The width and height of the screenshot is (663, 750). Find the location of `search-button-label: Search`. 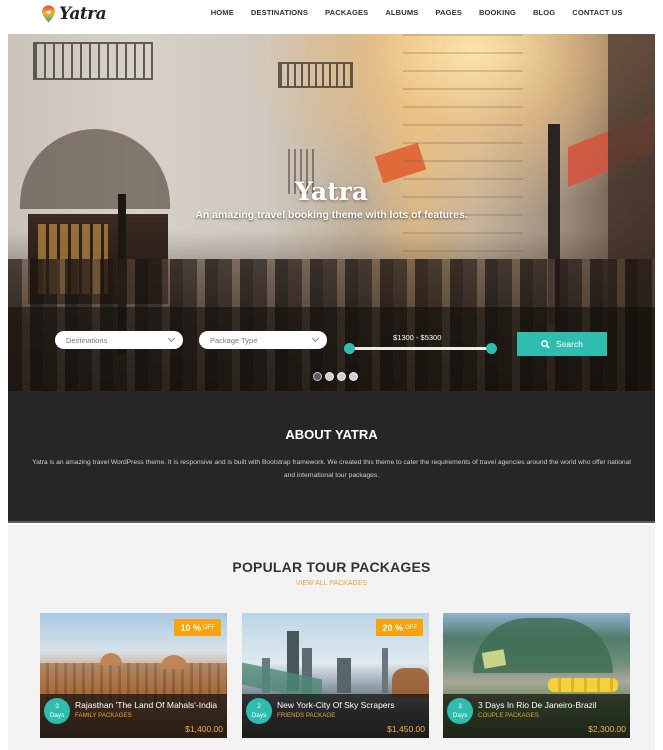

search-button-label: Search is located at coordinates (569, 344).